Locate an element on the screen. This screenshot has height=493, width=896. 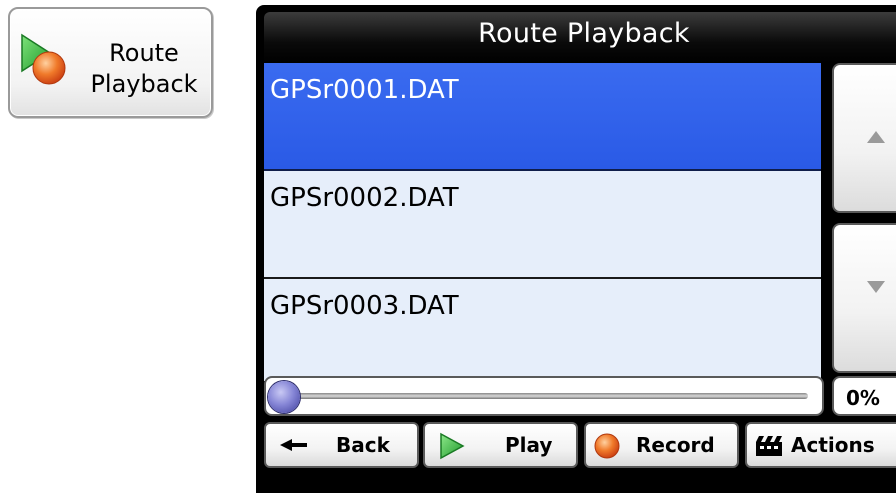
playback-progress-slider is located at coordinates (544, 396).